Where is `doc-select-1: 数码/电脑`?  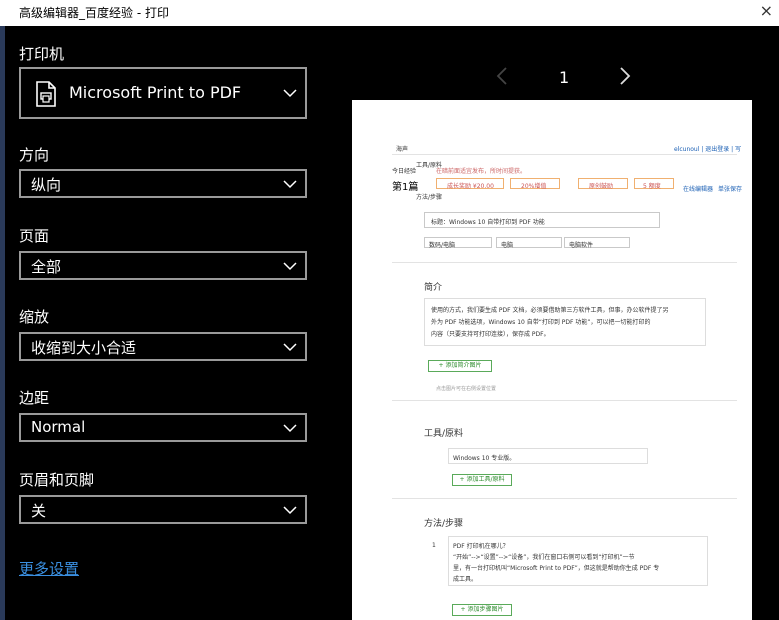
doc-select-1: 数码/电脑 is located at coordinates (458, 243).